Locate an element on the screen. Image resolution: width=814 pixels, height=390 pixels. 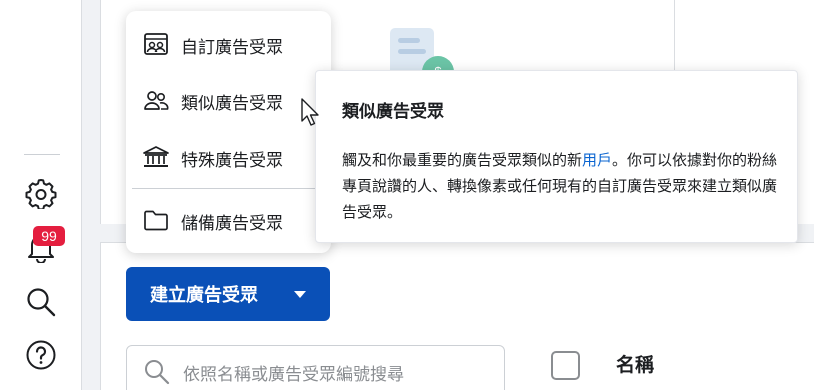
menu-item-special-audience: 特殊廣告受眾 is located at coordinates (228, 157).